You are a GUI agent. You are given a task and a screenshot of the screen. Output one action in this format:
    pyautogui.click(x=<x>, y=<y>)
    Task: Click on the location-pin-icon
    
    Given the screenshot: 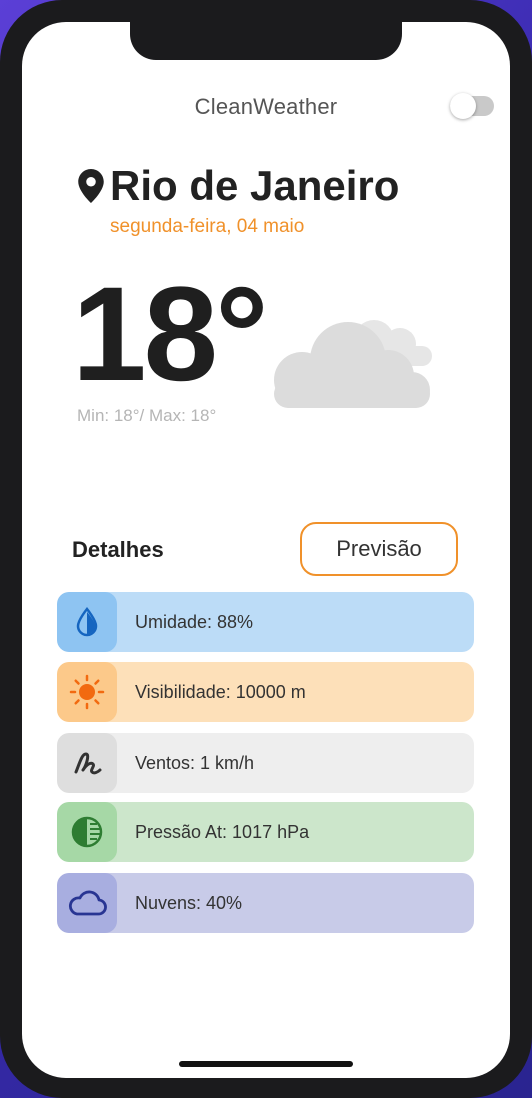 What is the action you would take?
    pyautogui.click(x=91, y=186)
    